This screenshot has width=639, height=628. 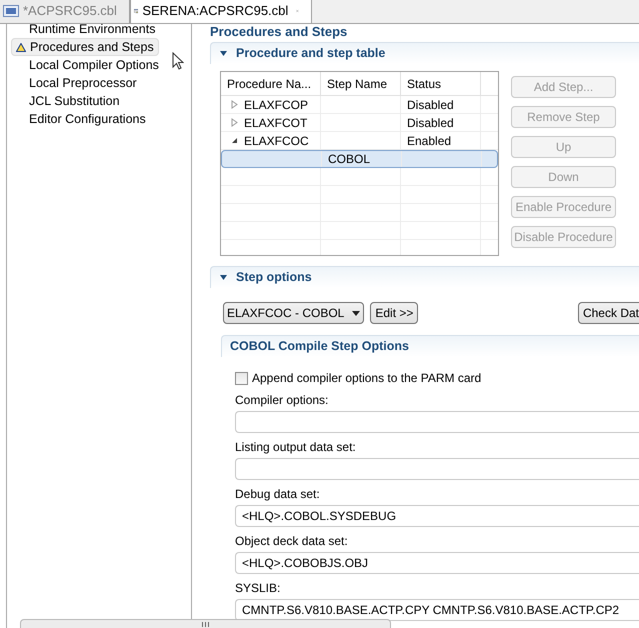 I want to click on expanded-icon, so click(x=234, y=140).